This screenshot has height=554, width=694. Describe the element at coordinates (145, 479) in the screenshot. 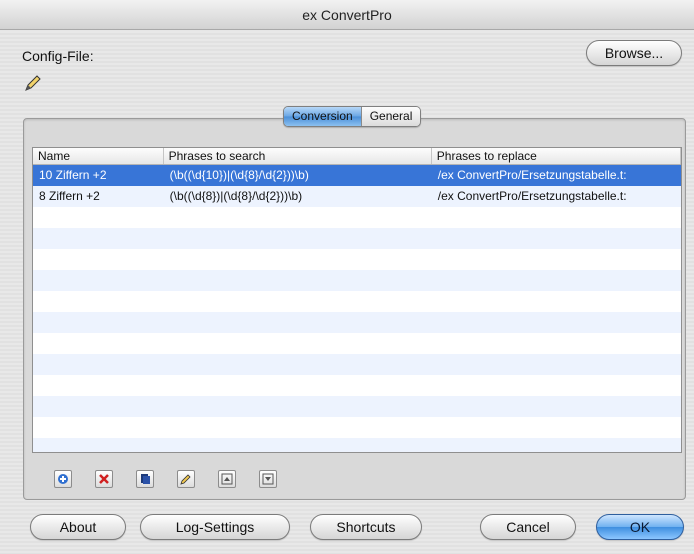

I see `duplicate-icon` at that location.